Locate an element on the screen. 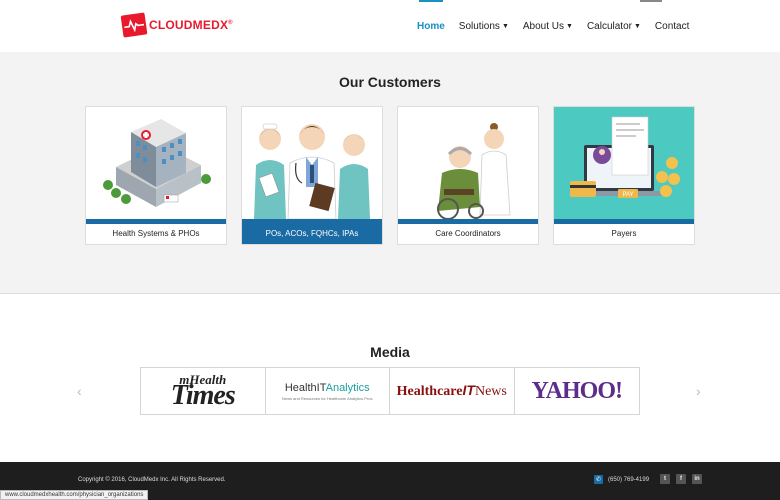 The width and height of the screenshot is (780, 500). logo-mark-icon is located at coordinates (134, 25).